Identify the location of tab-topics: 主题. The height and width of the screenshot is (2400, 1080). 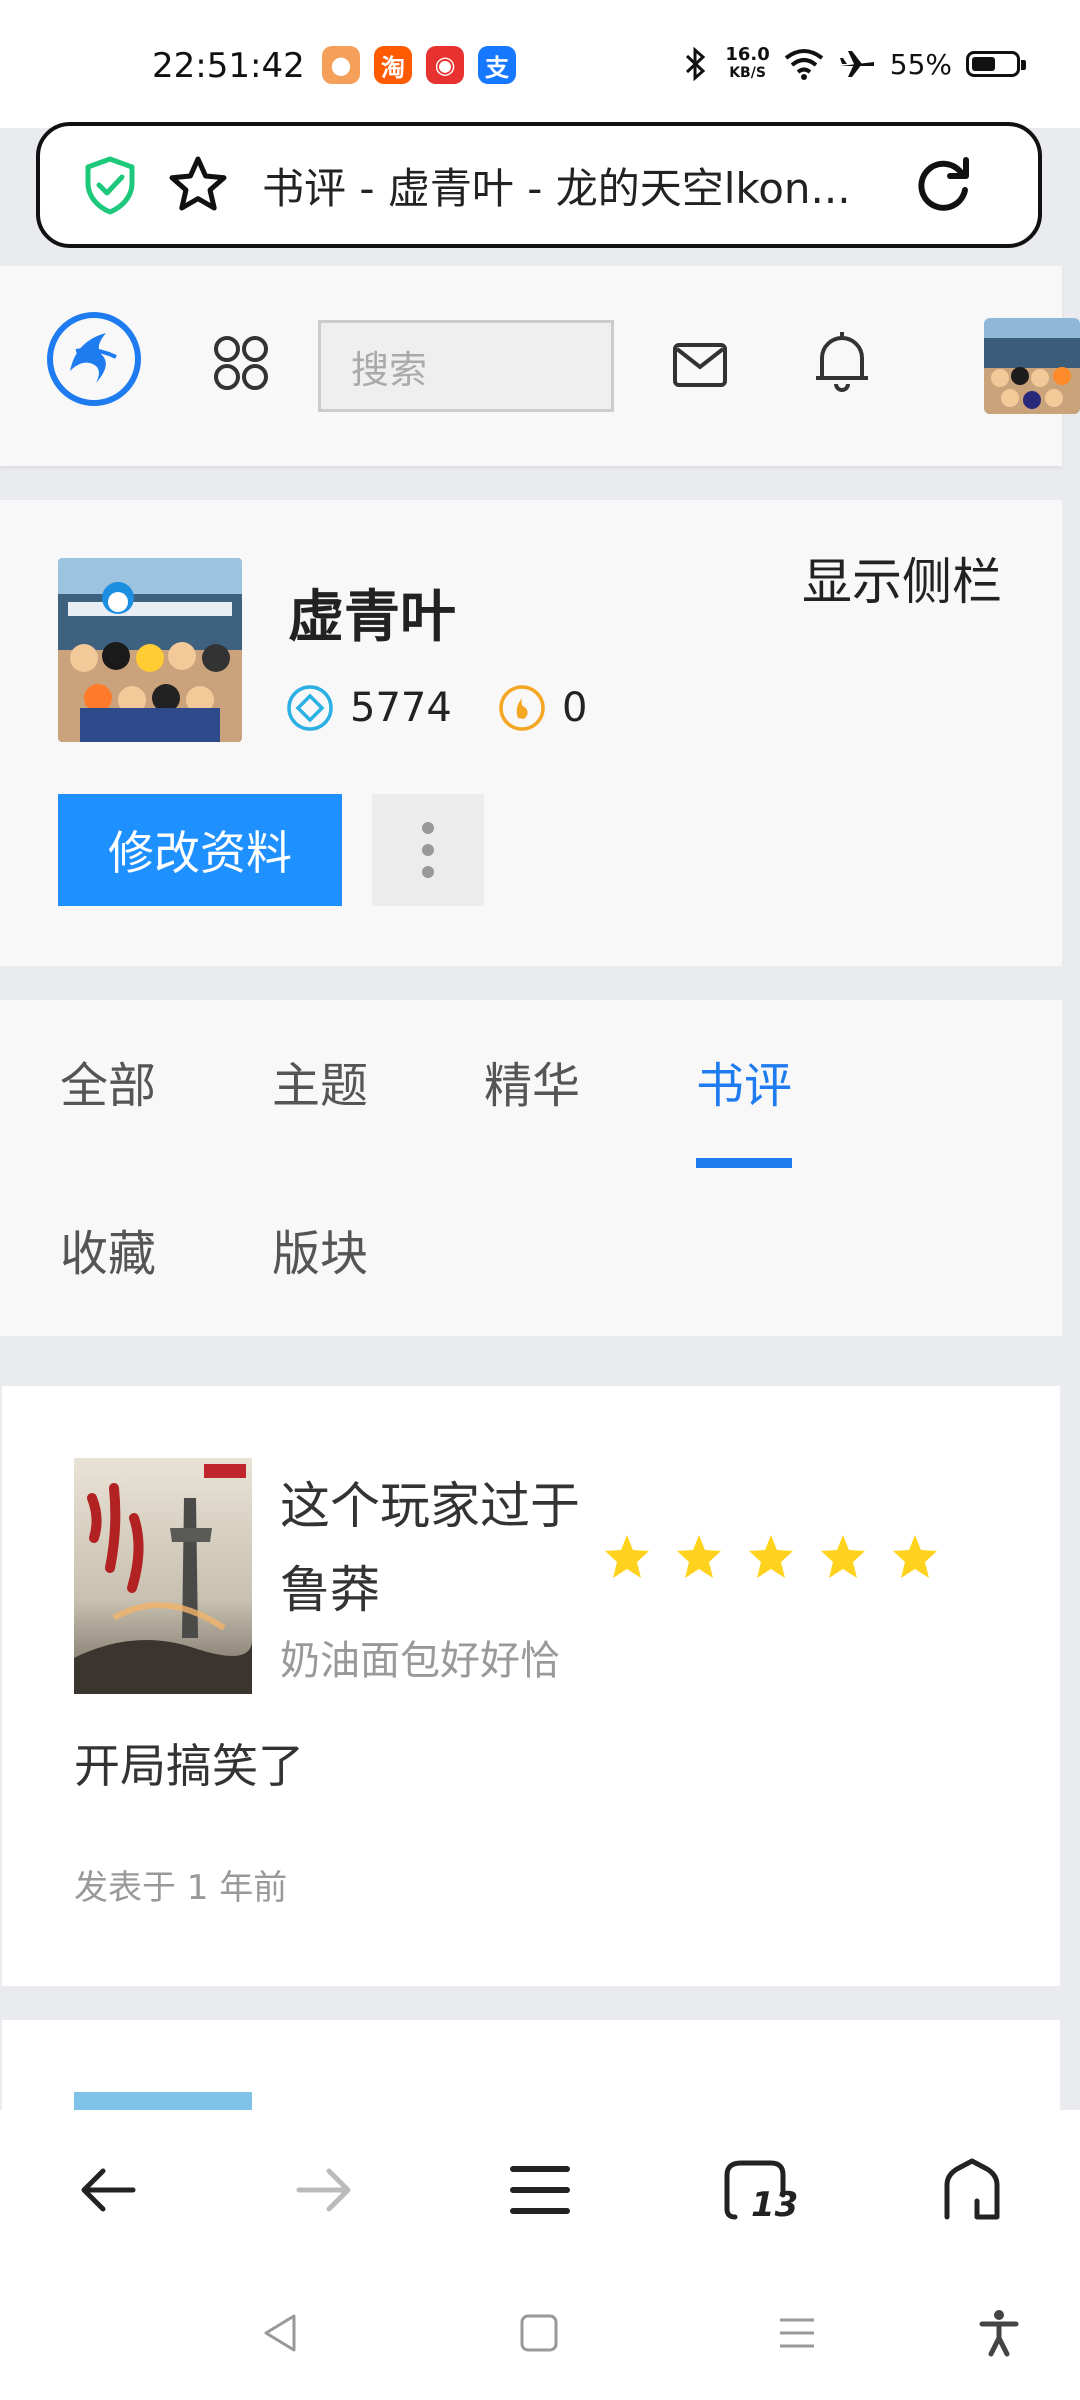
(320, 1081).